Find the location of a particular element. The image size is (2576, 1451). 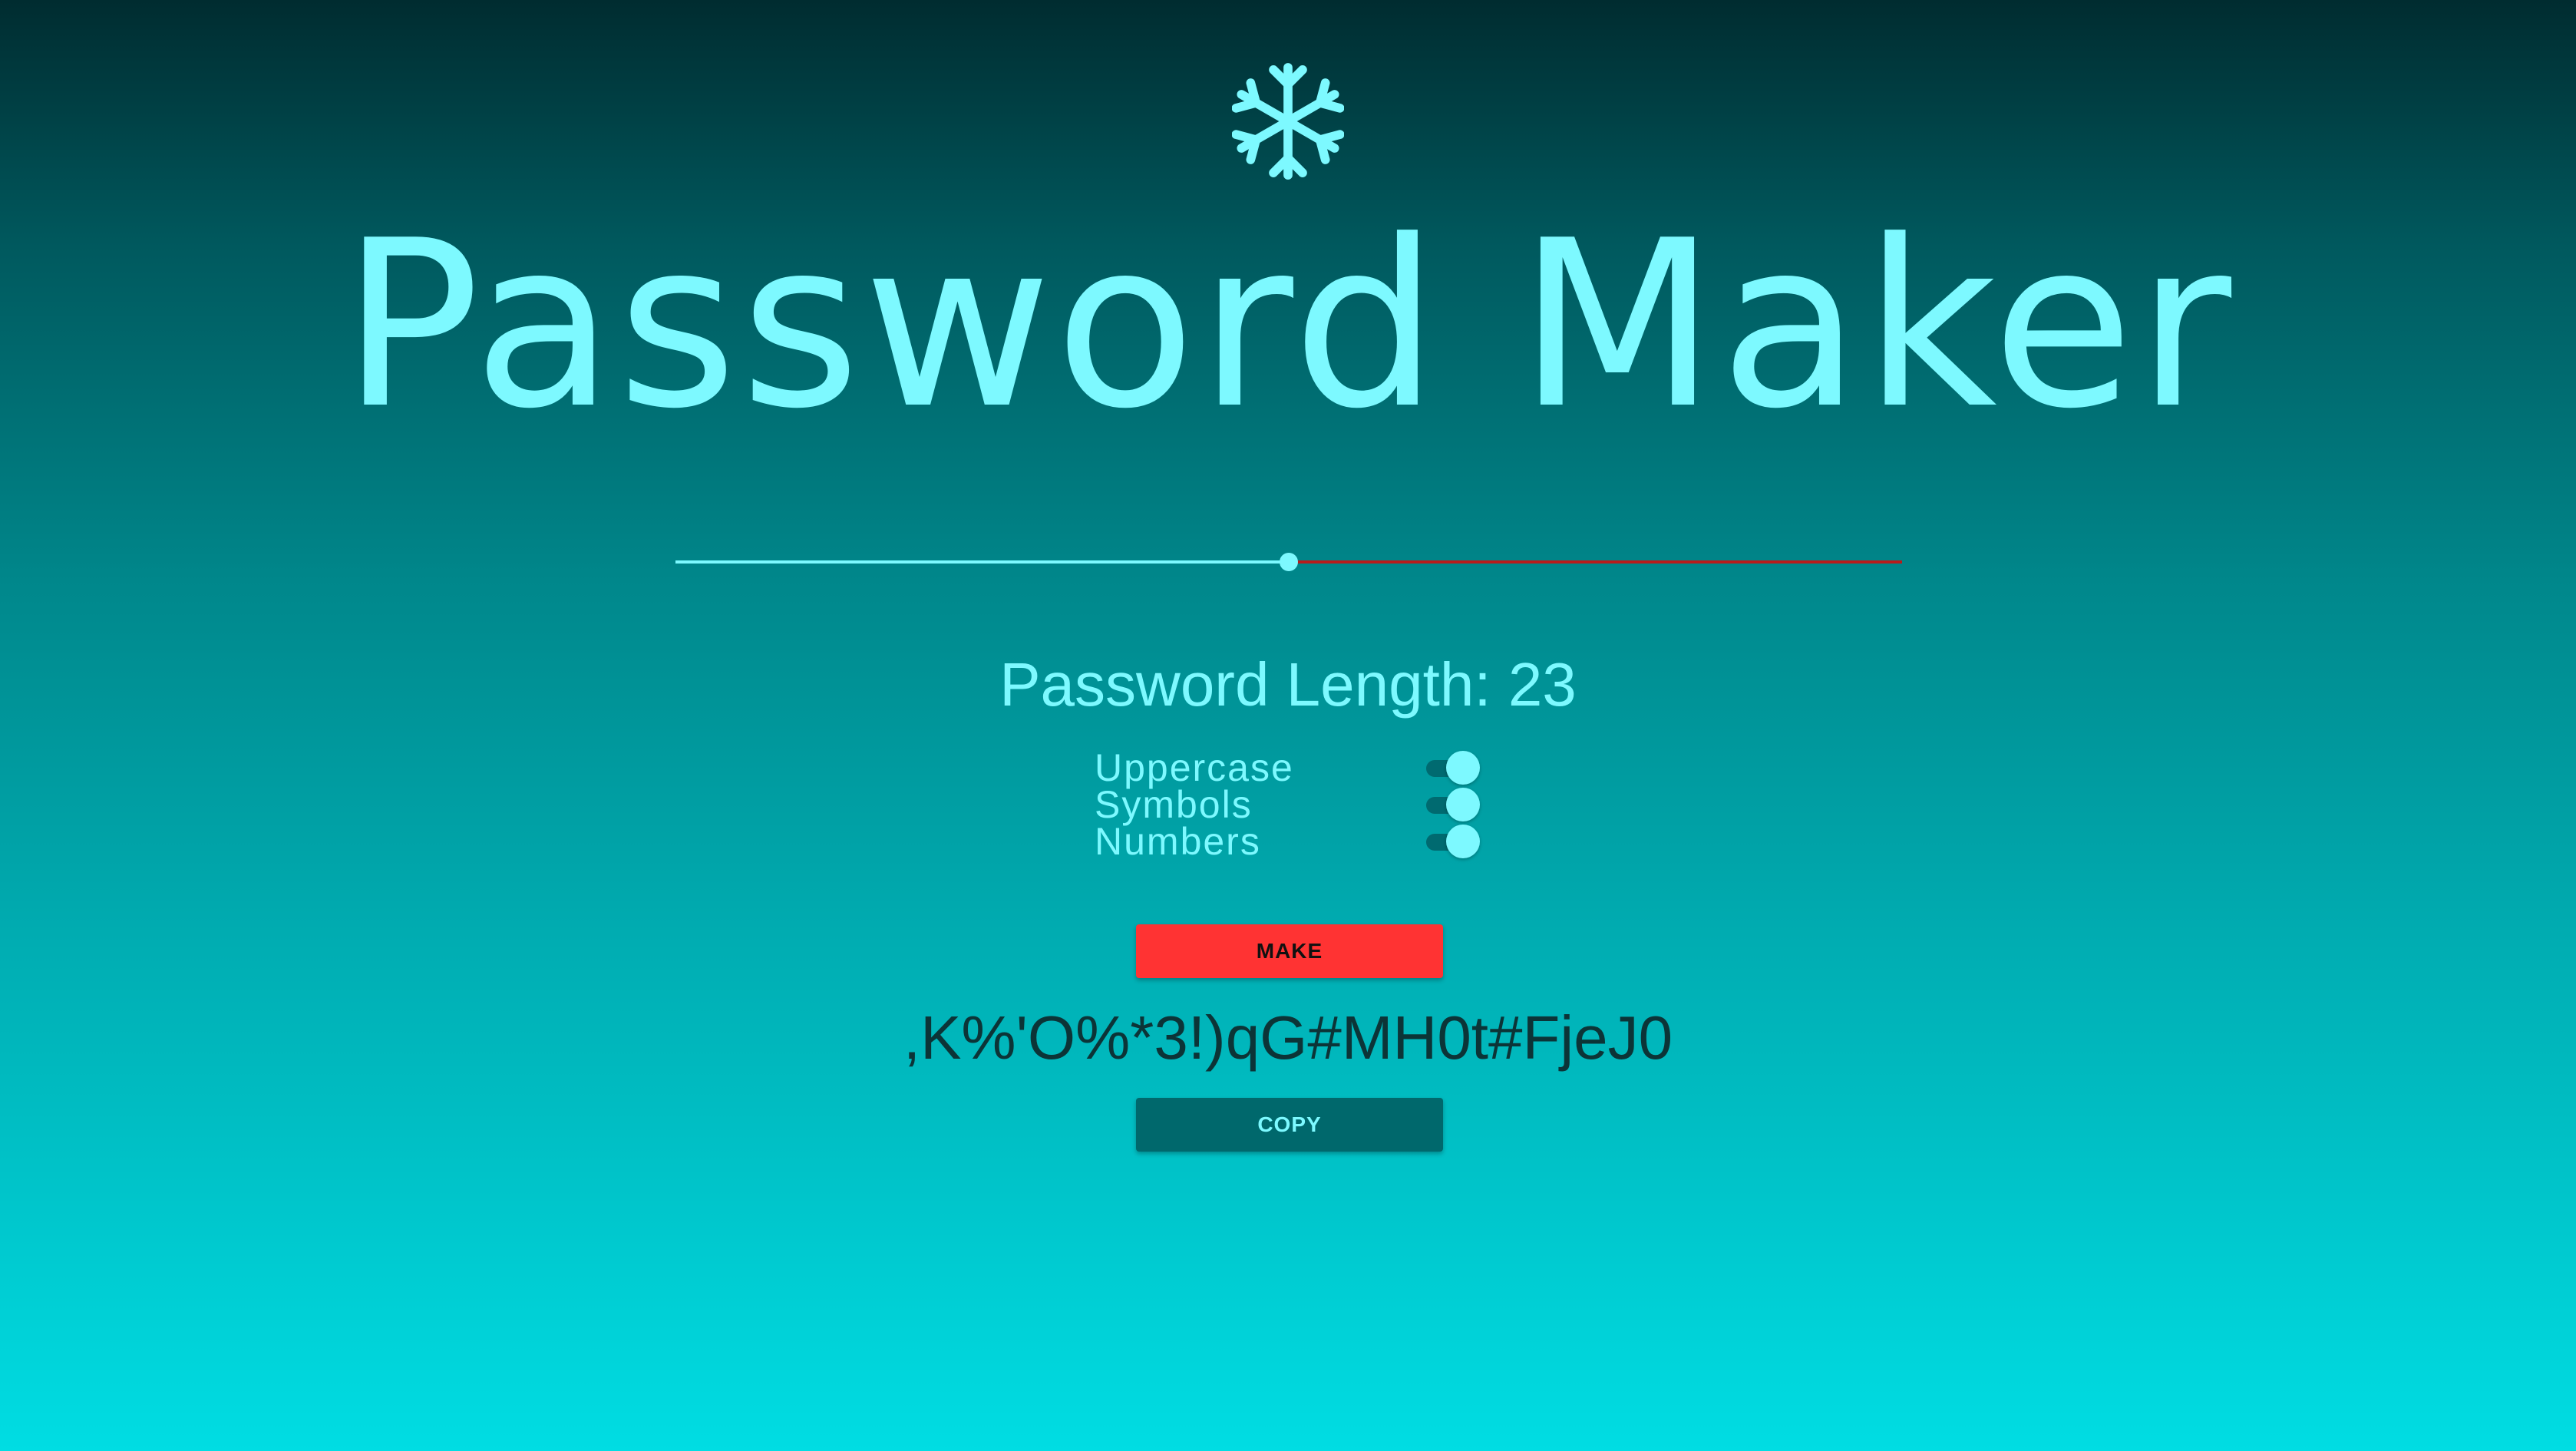

option-label-symbols: Symbols is located at coordinates (1174, 804).